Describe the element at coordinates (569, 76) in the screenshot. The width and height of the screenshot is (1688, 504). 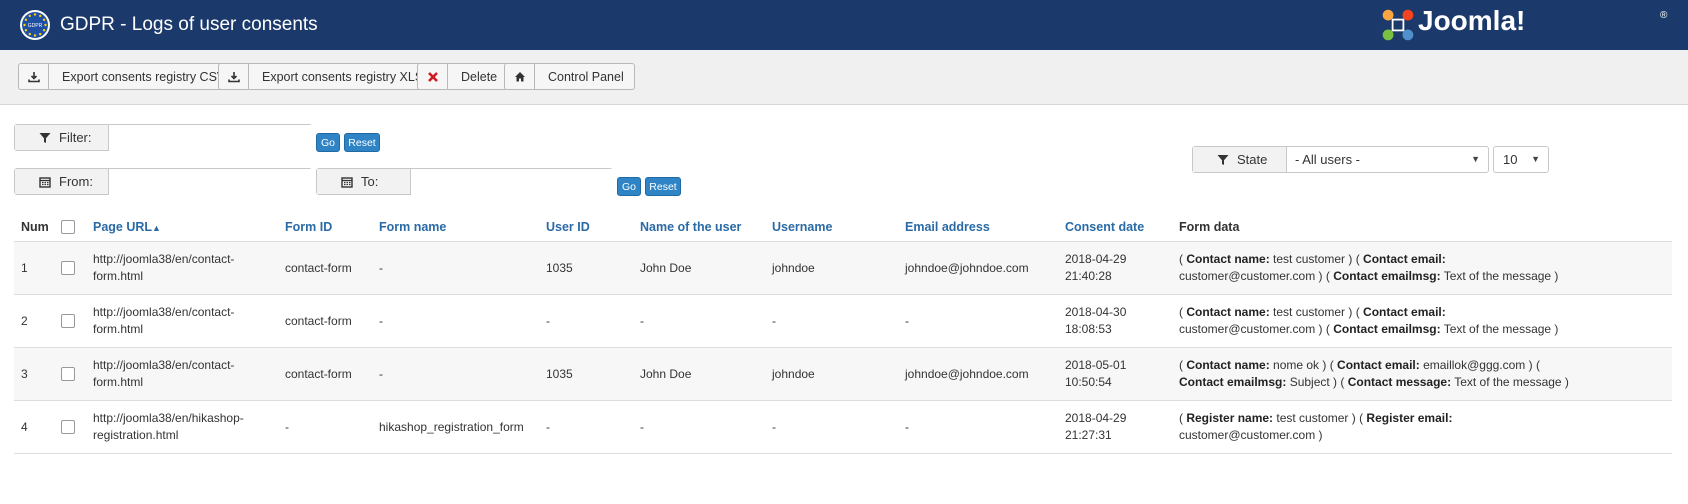
I see `control-panel-button: Control Panel` at that location.